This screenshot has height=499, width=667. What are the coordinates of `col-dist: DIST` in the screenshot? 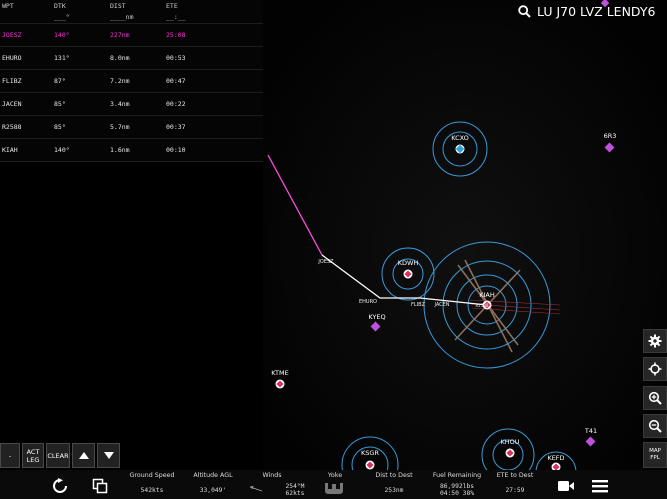 It's located at (118, 5).